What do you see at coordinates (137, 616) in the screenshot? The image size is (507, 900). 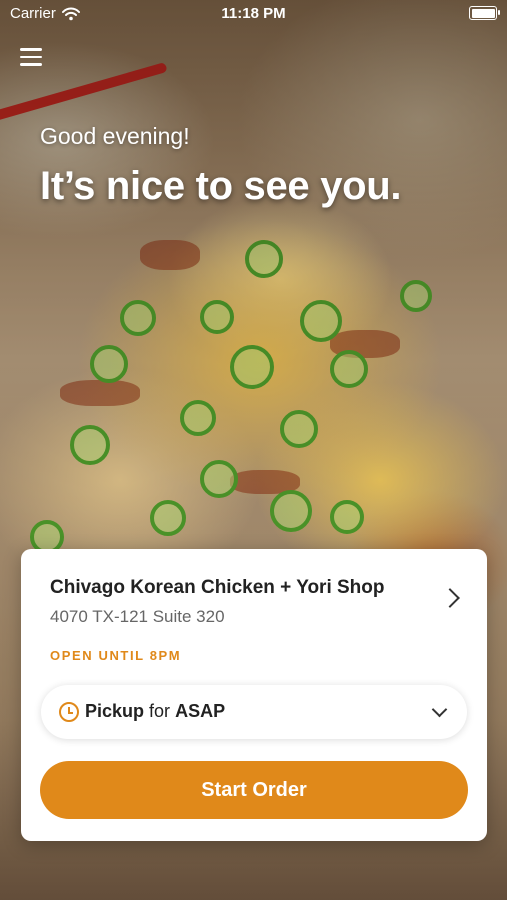 I see `store-address: 4070 TX-121 Suite 320` at bounding box center [137, 616].